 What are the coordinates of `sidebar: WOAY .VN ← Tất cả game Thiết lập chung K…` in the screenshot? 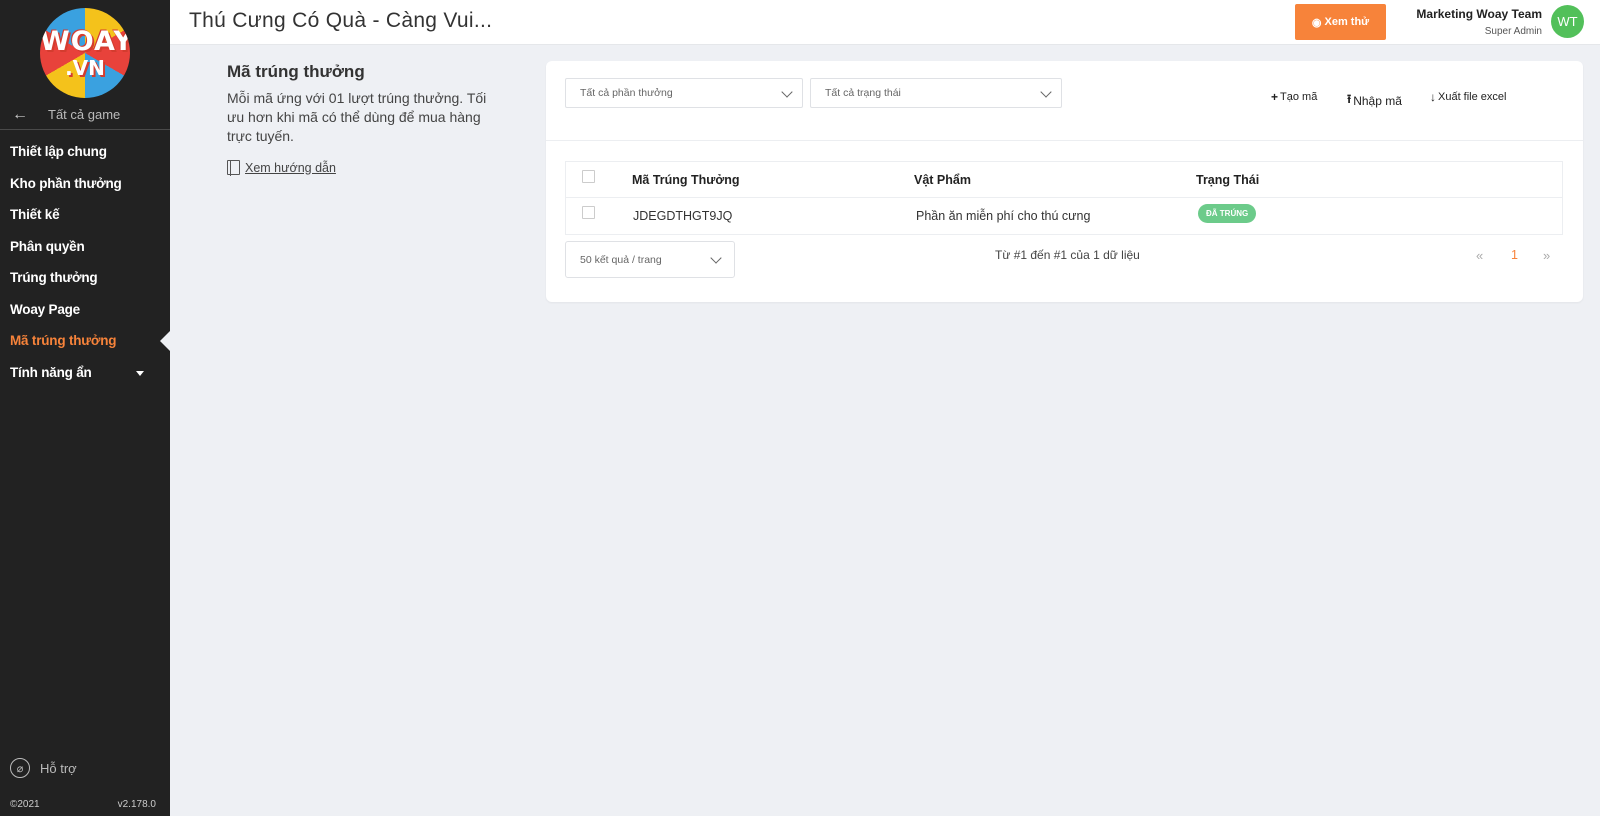 It's located at (85, 408).